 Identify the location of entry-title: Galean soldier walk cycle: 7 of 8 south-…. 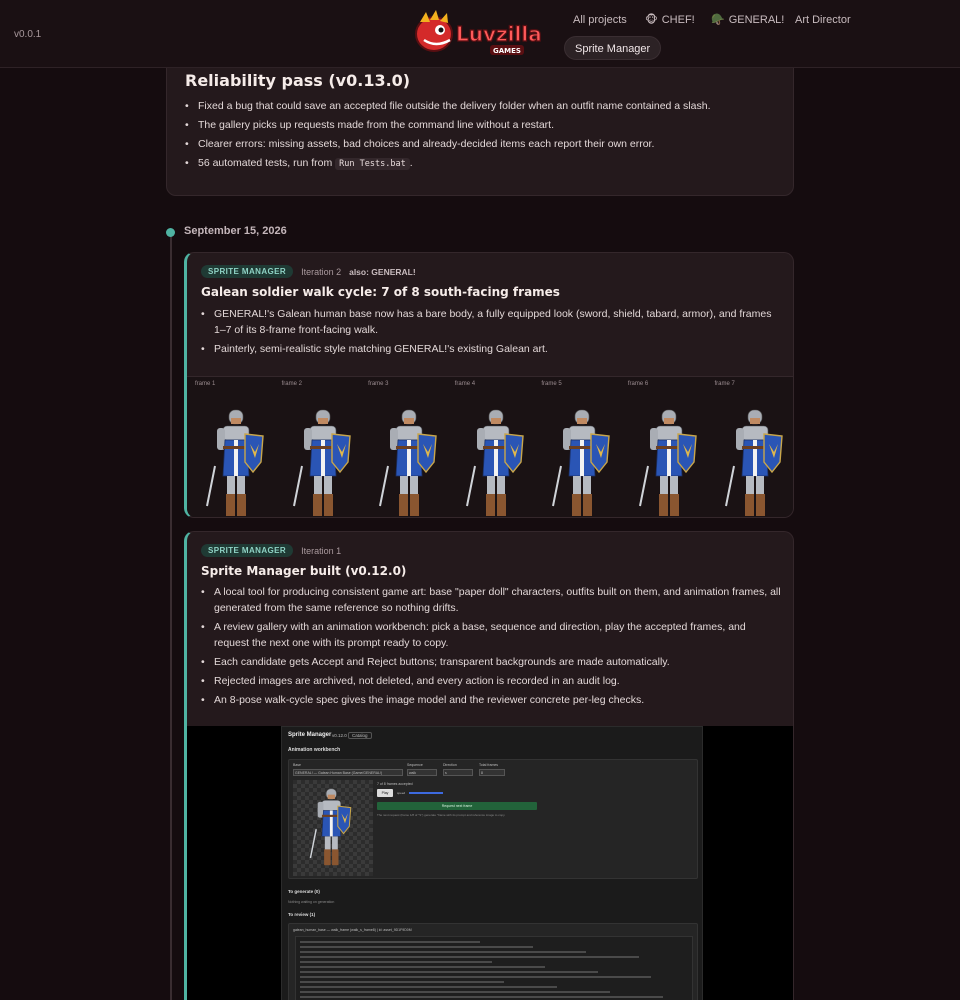
(380, 292).